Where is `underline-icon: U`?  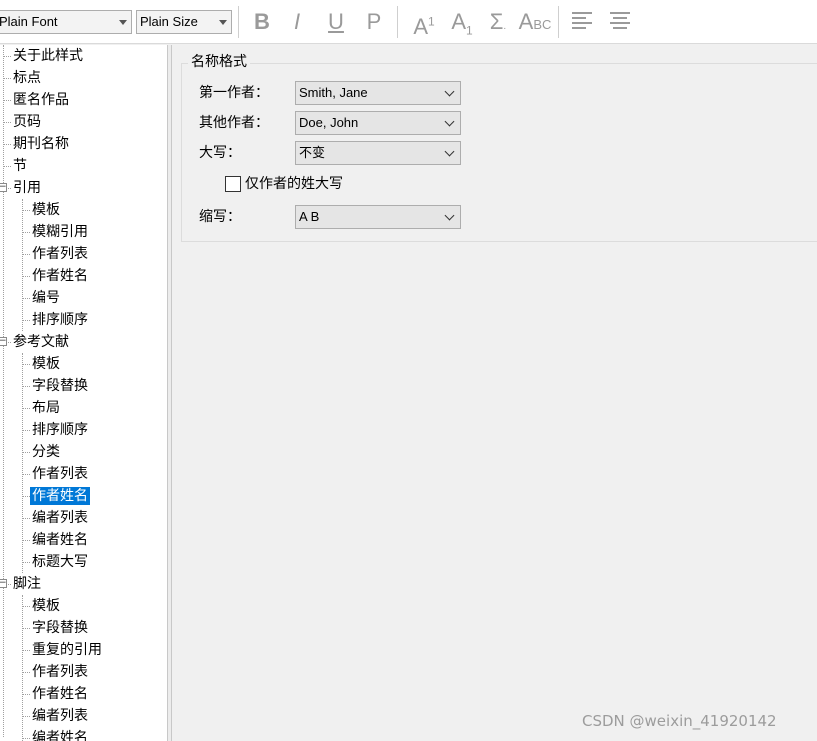 underline-icon: U is located at coordinates (336, 21).